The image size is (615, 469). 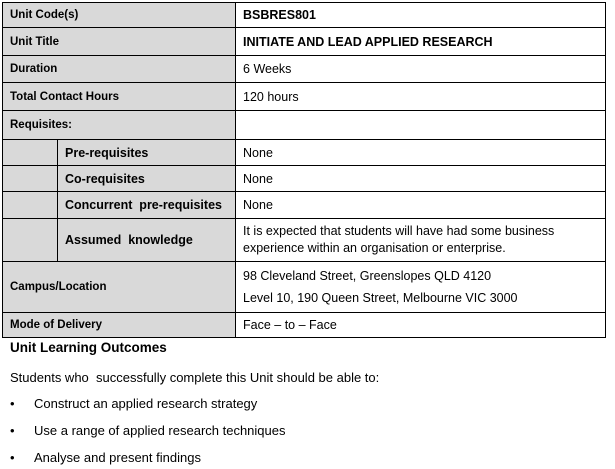 I want to click on delivery-label: Mode of Delivery, so click(x=119, y=325).